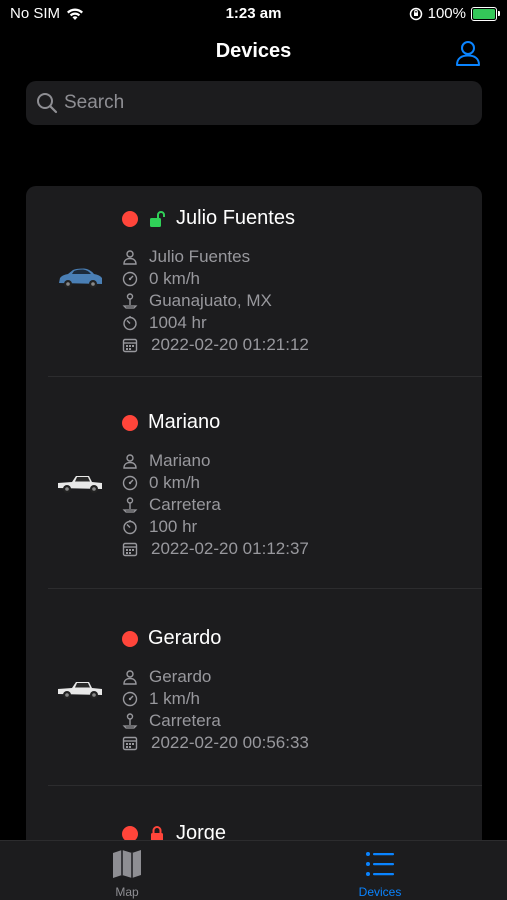  I want to click on driver-detail: Gerardo, so click(166, 677).